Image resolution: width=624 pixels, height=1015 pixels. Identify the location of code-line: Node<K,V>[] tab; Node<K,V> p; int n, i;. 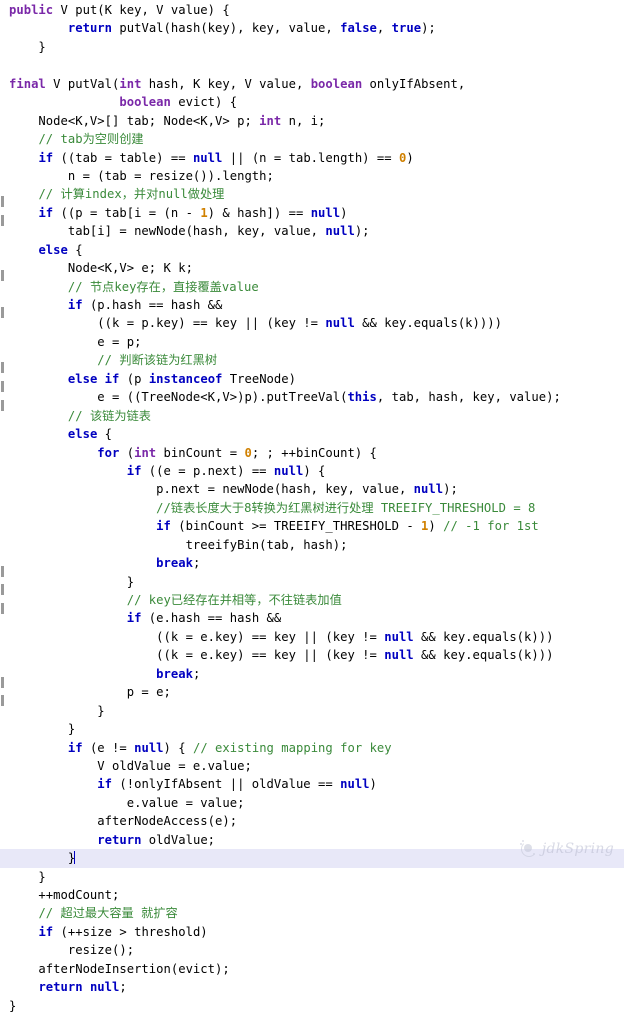
(312, 121).